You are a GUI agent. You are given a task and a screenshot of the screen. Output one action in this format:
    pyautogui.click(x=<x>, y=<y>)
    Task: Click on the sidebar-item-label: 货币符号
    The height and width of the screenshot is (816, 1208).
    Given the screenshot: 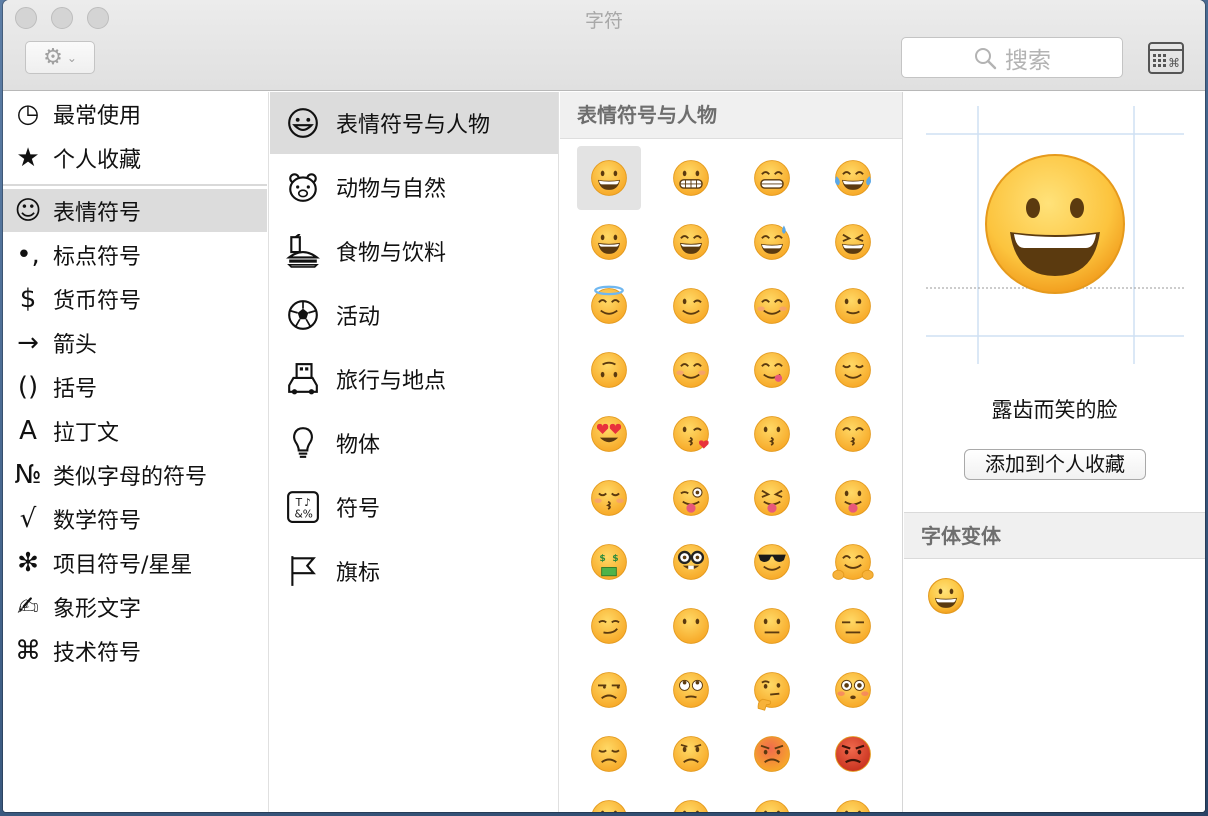 What is the action you would take?
    pyautogui.click(x=97, y=301)
    